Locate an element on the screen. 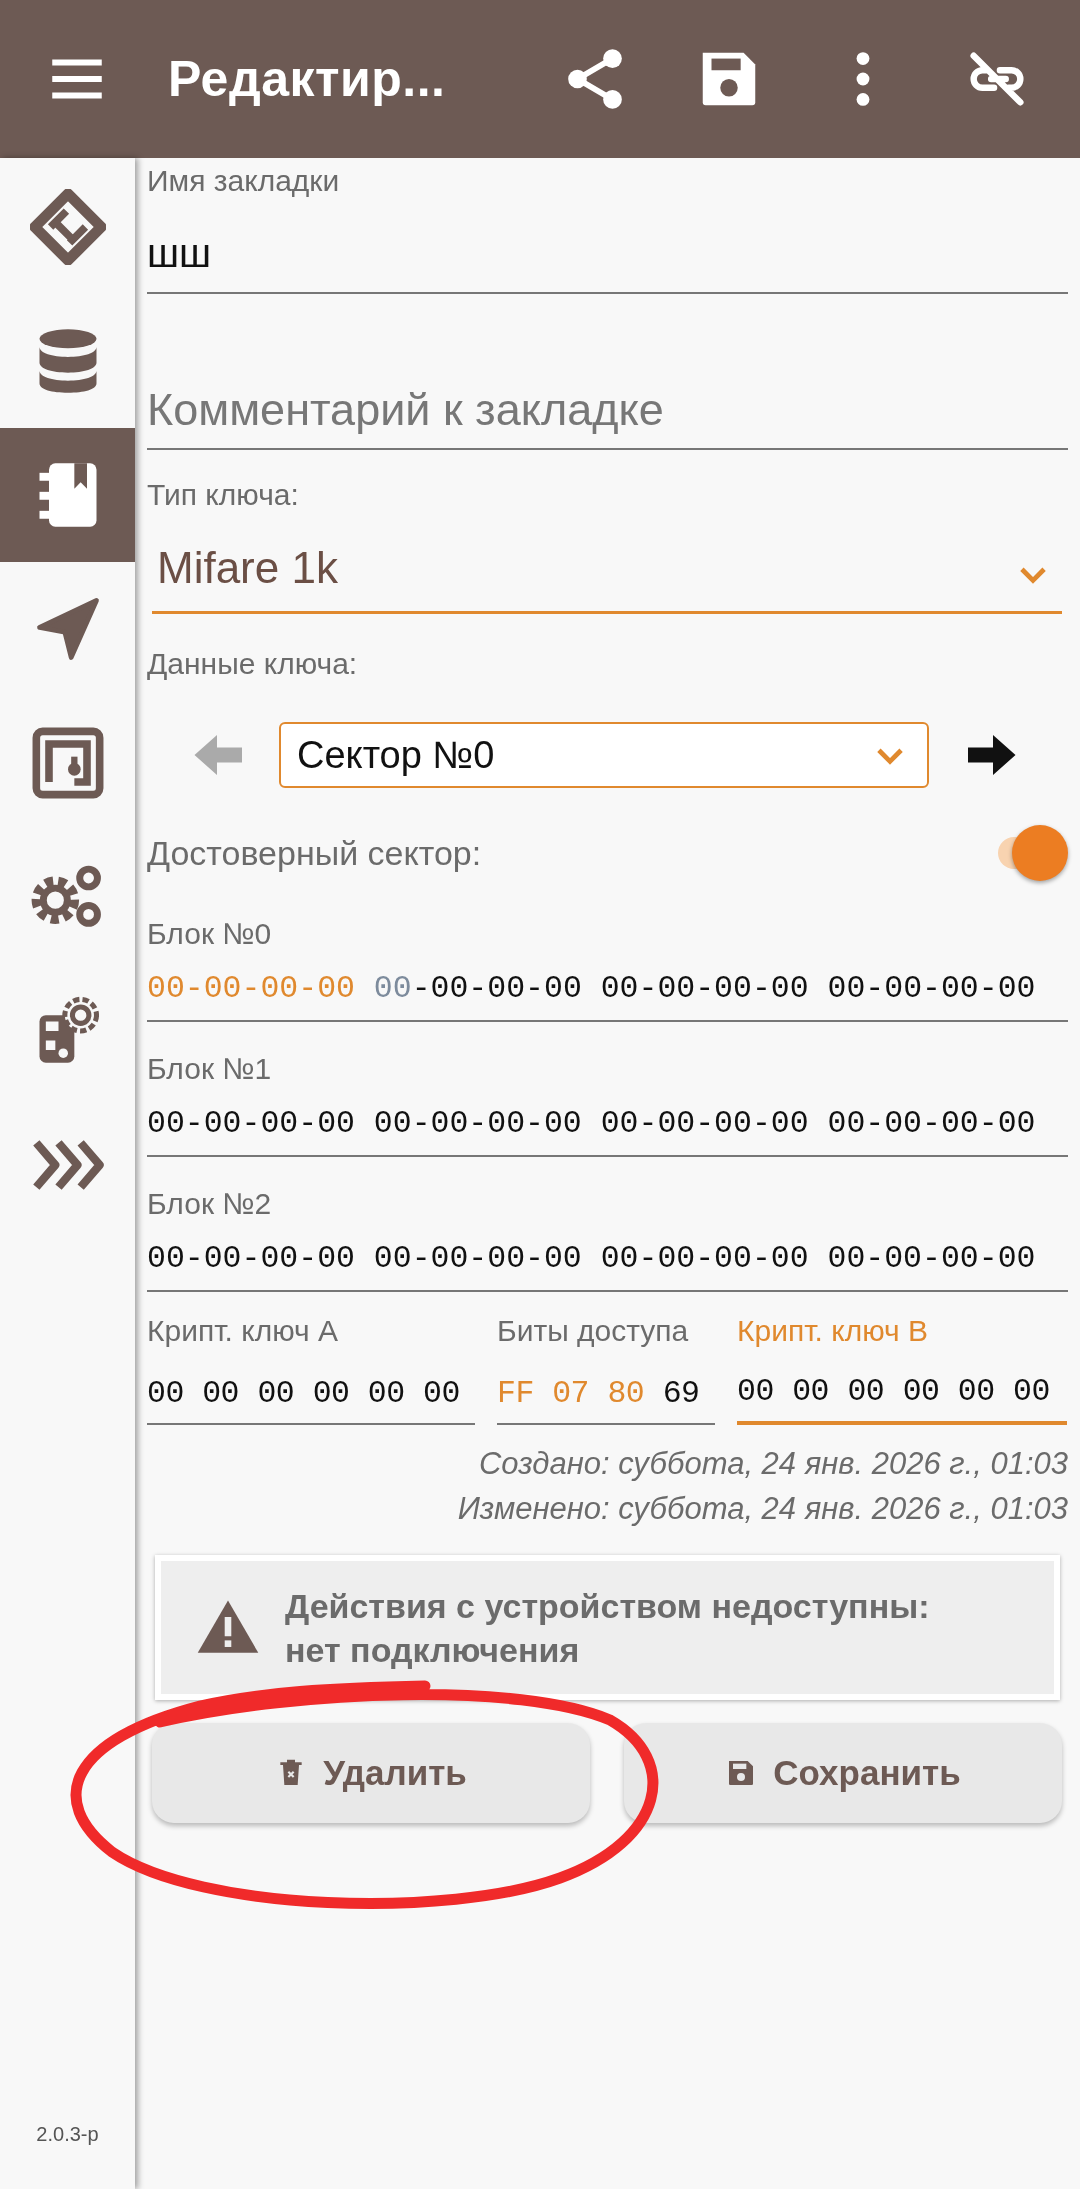 This screenshot has width=1080, height=2189. delete-button: Удалить is located at coordinates (371, 1773).